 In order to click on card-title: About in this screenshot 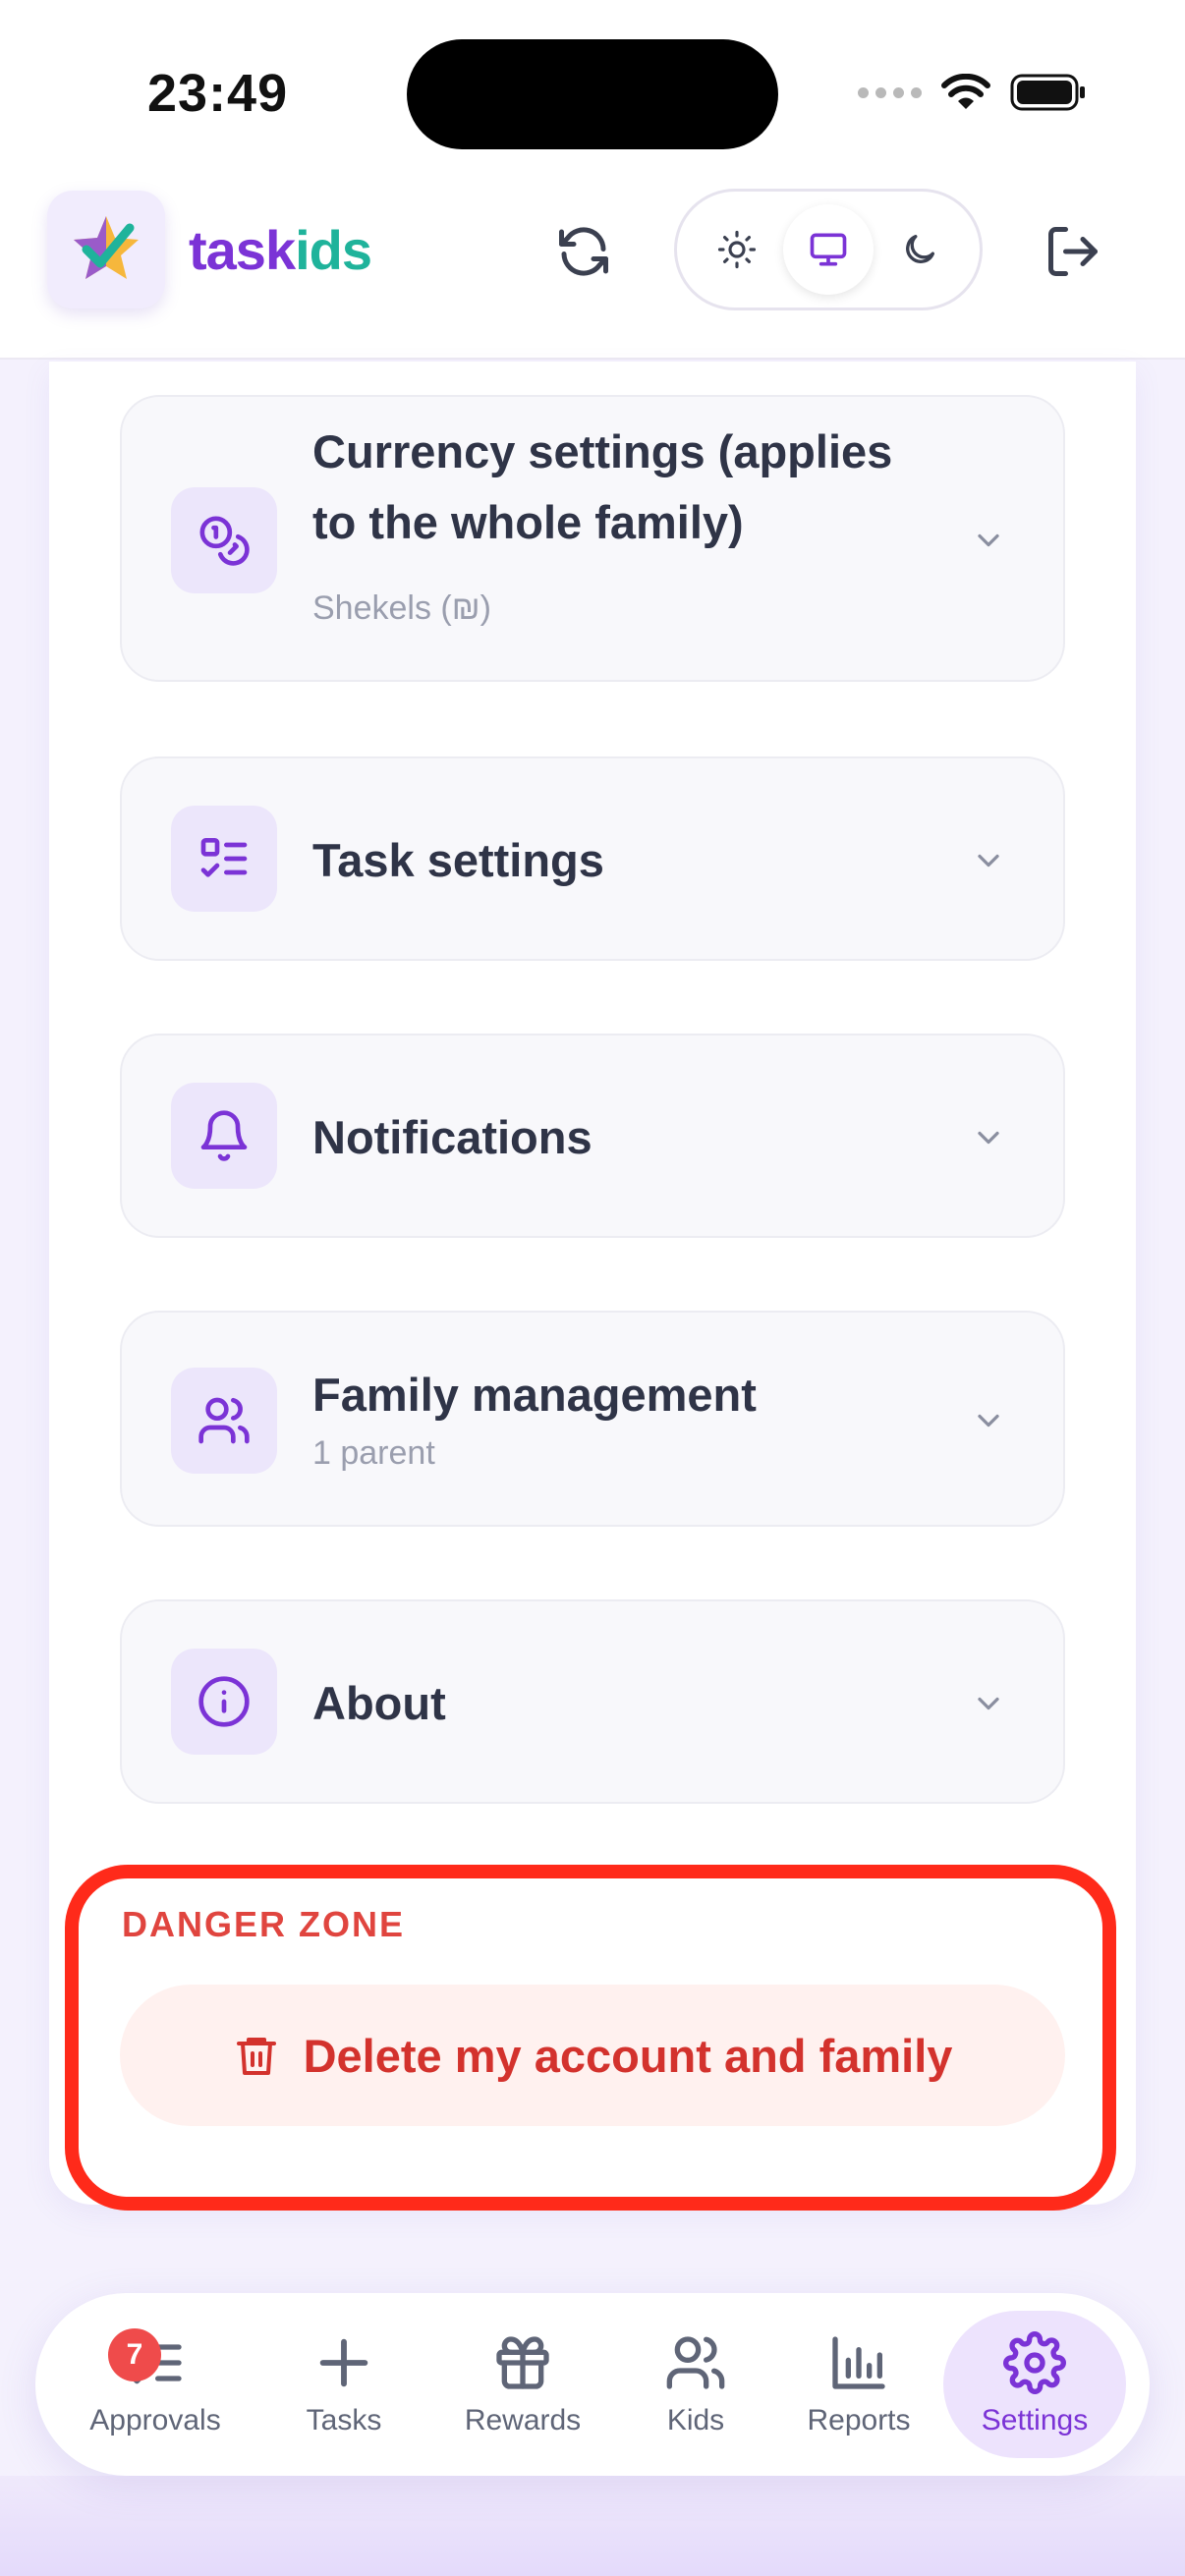, I will do `click(379, 1703)`.